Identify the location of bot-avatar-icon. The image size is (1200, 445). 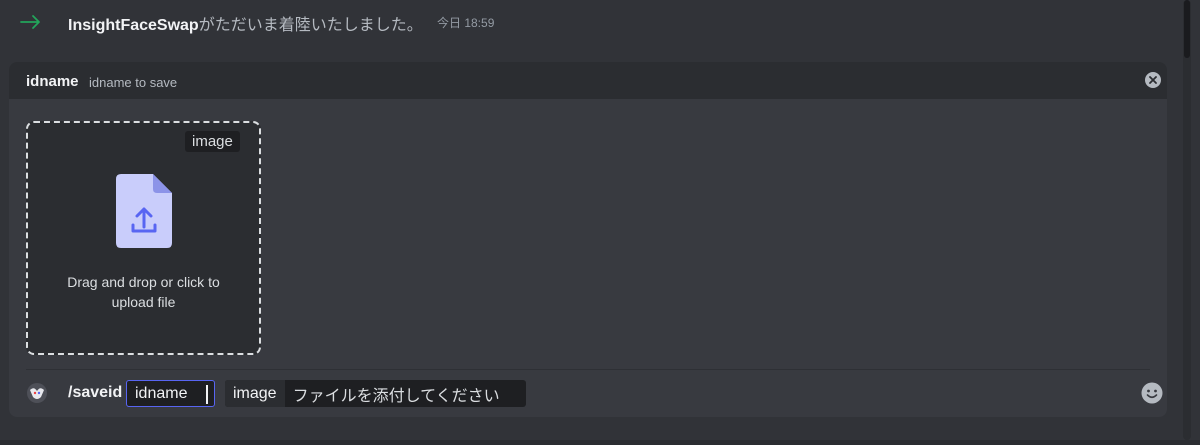
(37, 393).